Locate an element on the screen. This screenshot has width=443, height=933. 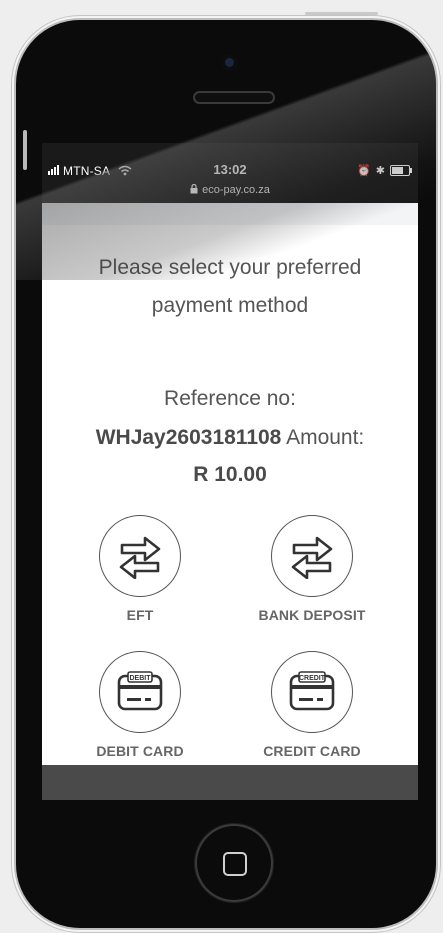
address-bar: eco-pay.co.za is located at coordinates (230, 189).